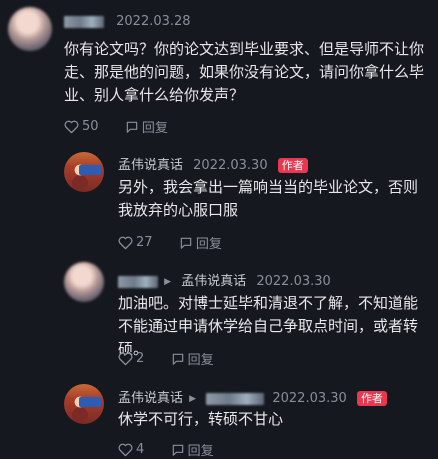 The height and width of the screenshot is (459, 438). Describe the element at coordinates (116, 126) in the screenshot. I see `comment-actions: 50 回复` at that location.